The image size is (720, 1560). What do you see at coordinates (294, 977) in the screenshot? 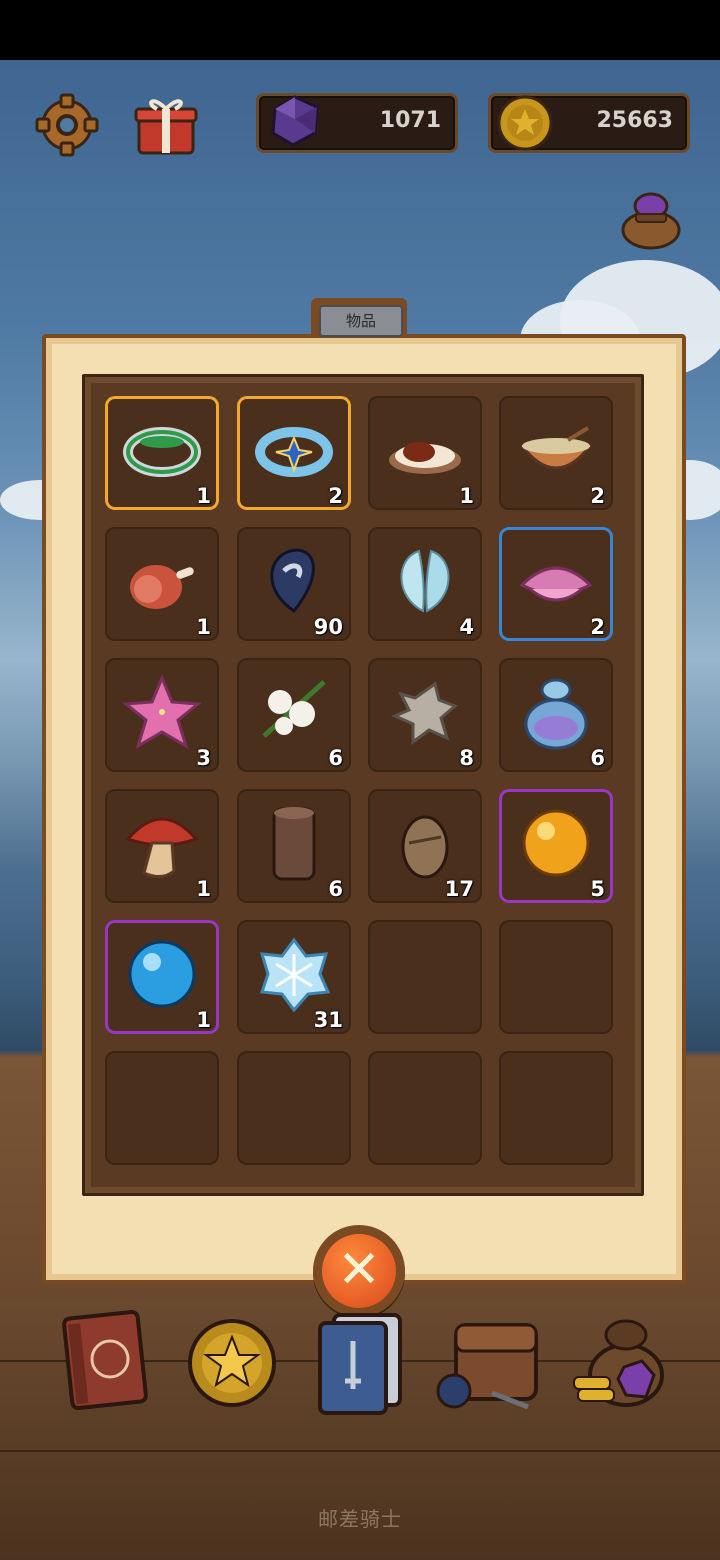
I see `inventory-slot-snowflake: 31` at bounding box center [294, 977].